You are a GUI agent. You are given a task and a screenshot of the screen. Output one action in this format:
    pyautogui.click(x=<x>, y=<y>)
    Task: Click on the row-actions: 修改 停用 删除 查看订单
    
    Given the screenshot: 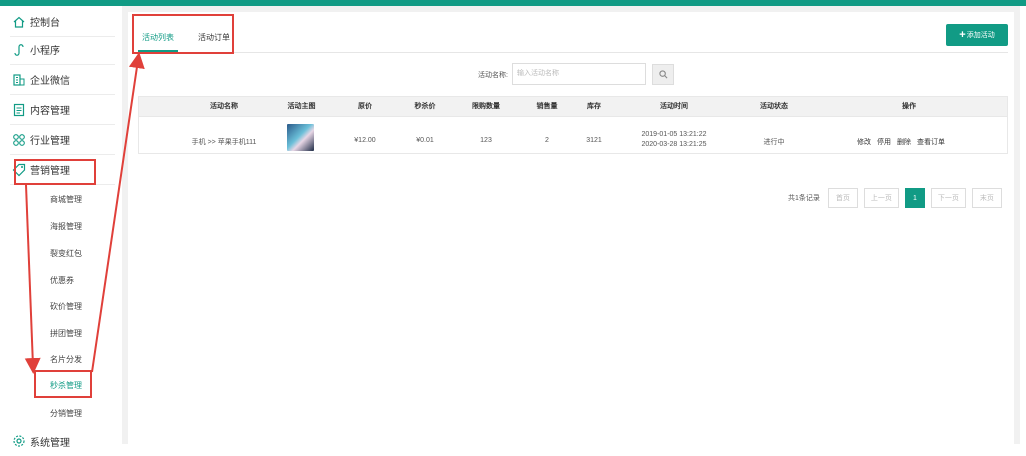 What is the action you would take?
    pyautogui.click(x=901, y=142)
    